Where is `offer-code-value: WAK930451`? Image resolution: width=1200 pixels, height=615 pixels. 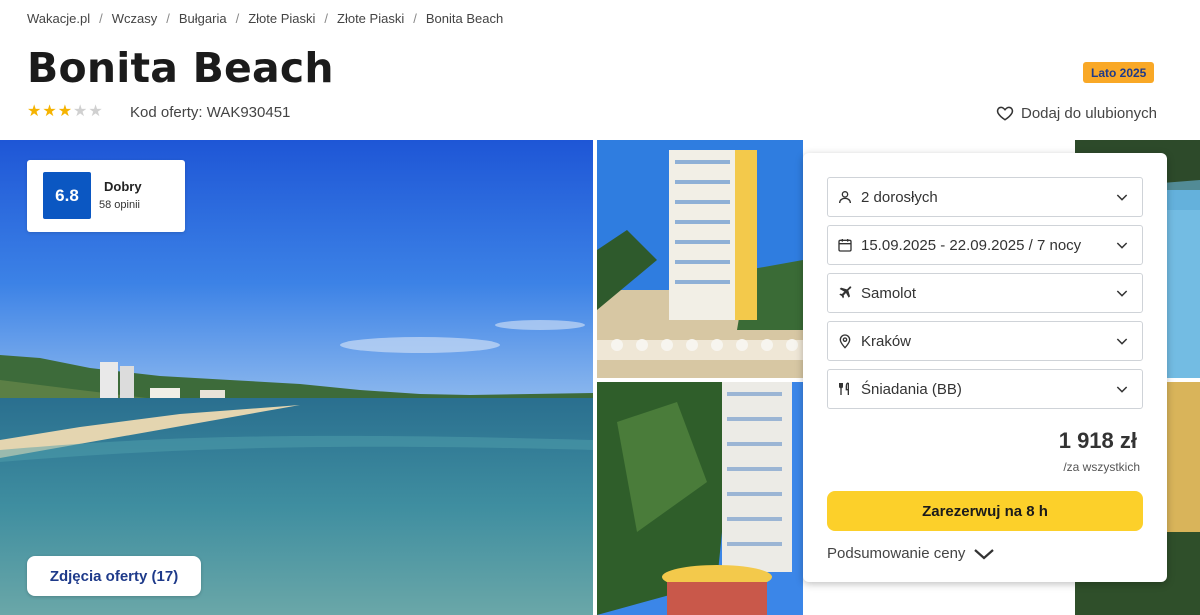
offer-code-value: WAK930451 is located at coordinates (248, 112).